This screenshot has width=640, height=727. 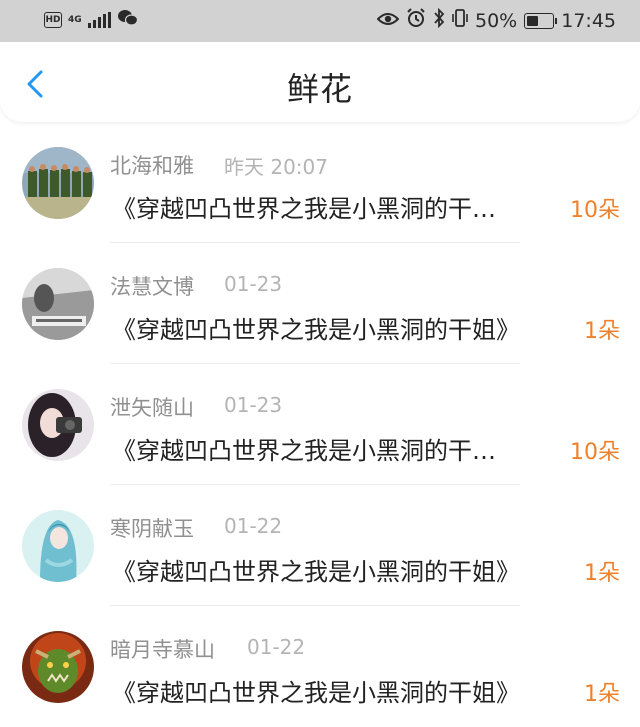 I want to click on battery-percent: 50%, so click(x=496, y=20).